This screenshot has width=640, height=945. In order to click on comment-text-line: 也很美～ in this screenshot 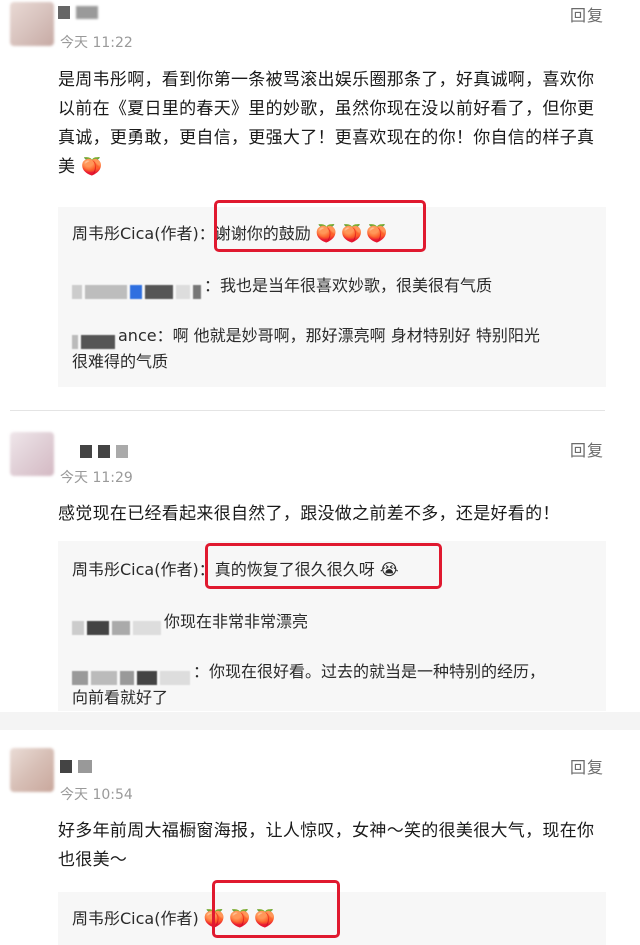, I will do `click(93, 860)`.